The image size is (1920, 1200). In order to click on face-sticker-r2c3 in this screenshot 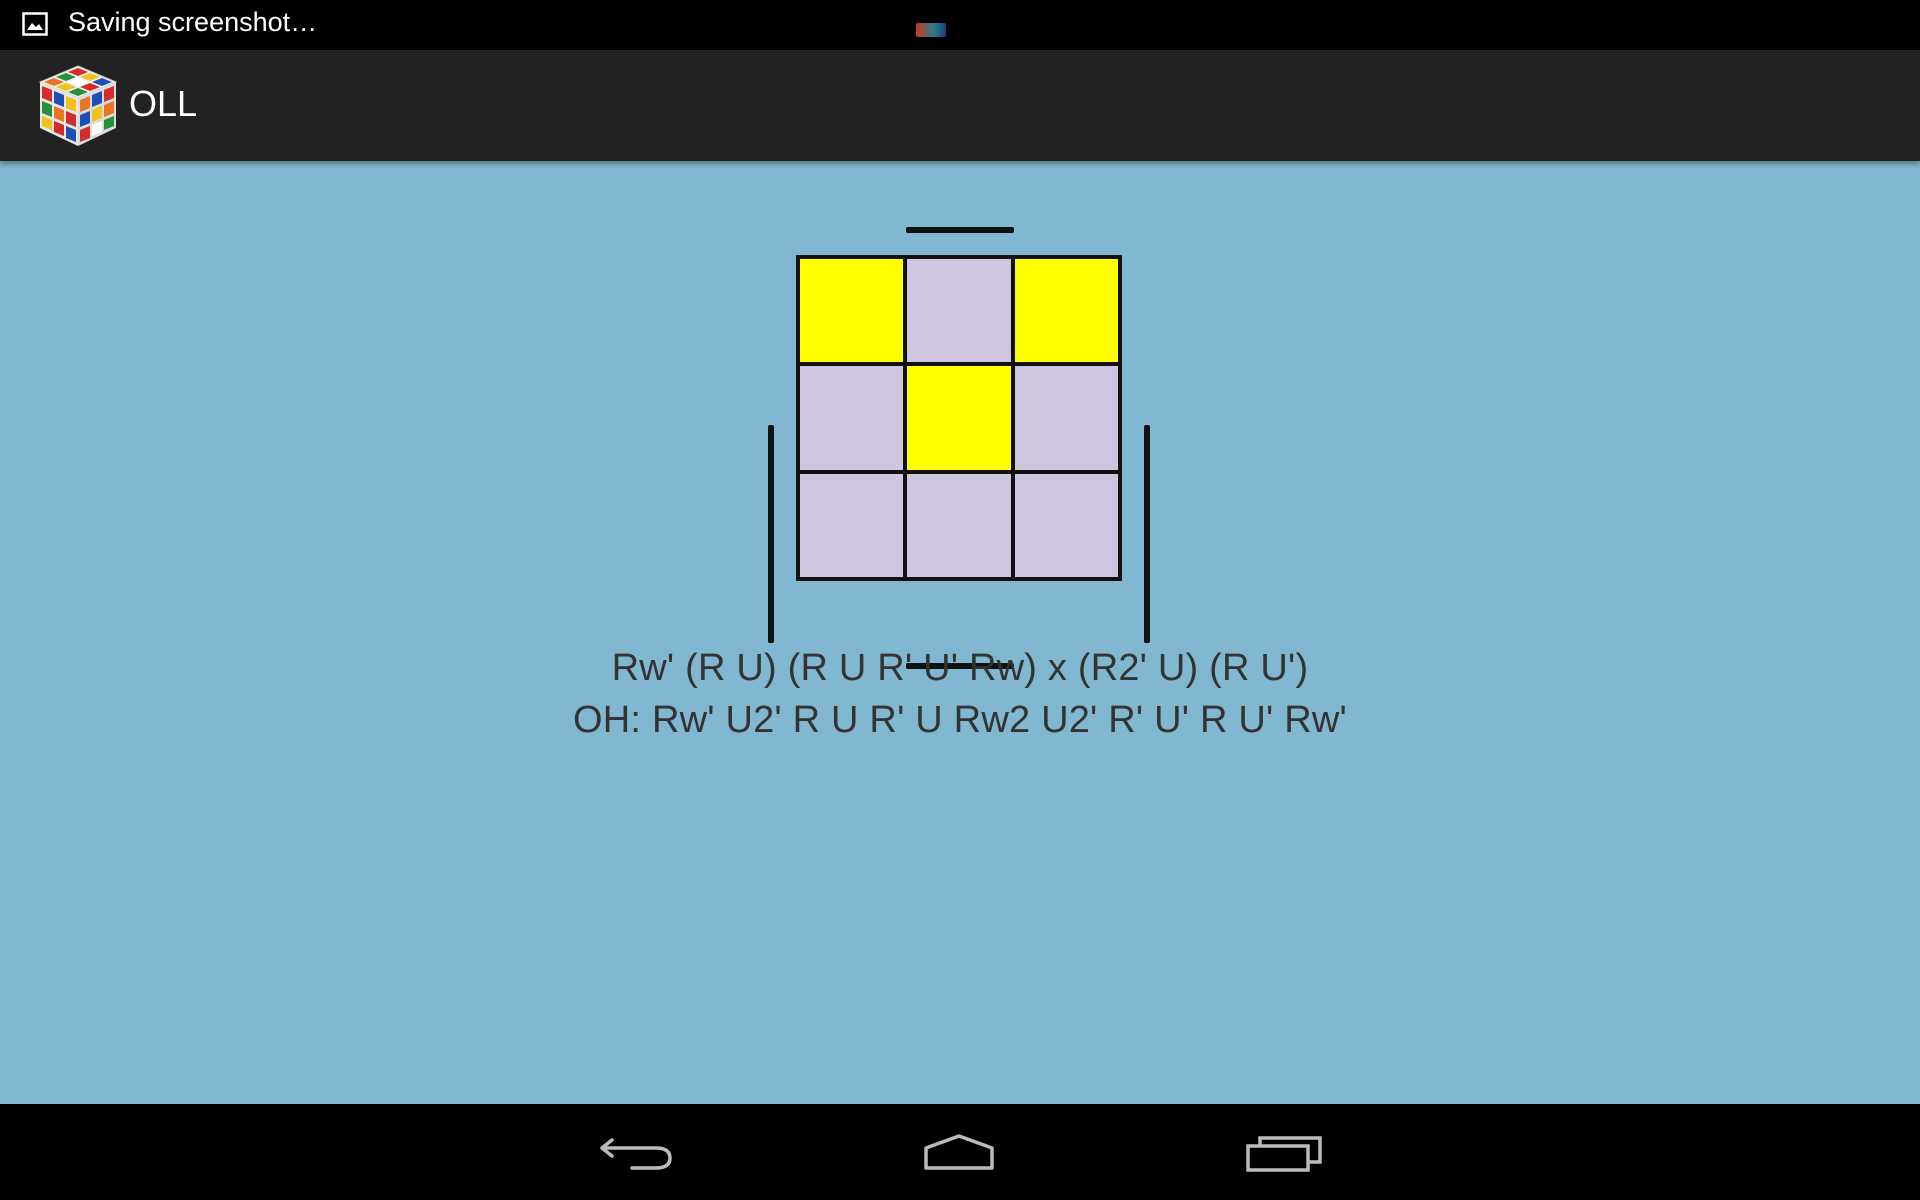, I will do `click(1066, 418)`.